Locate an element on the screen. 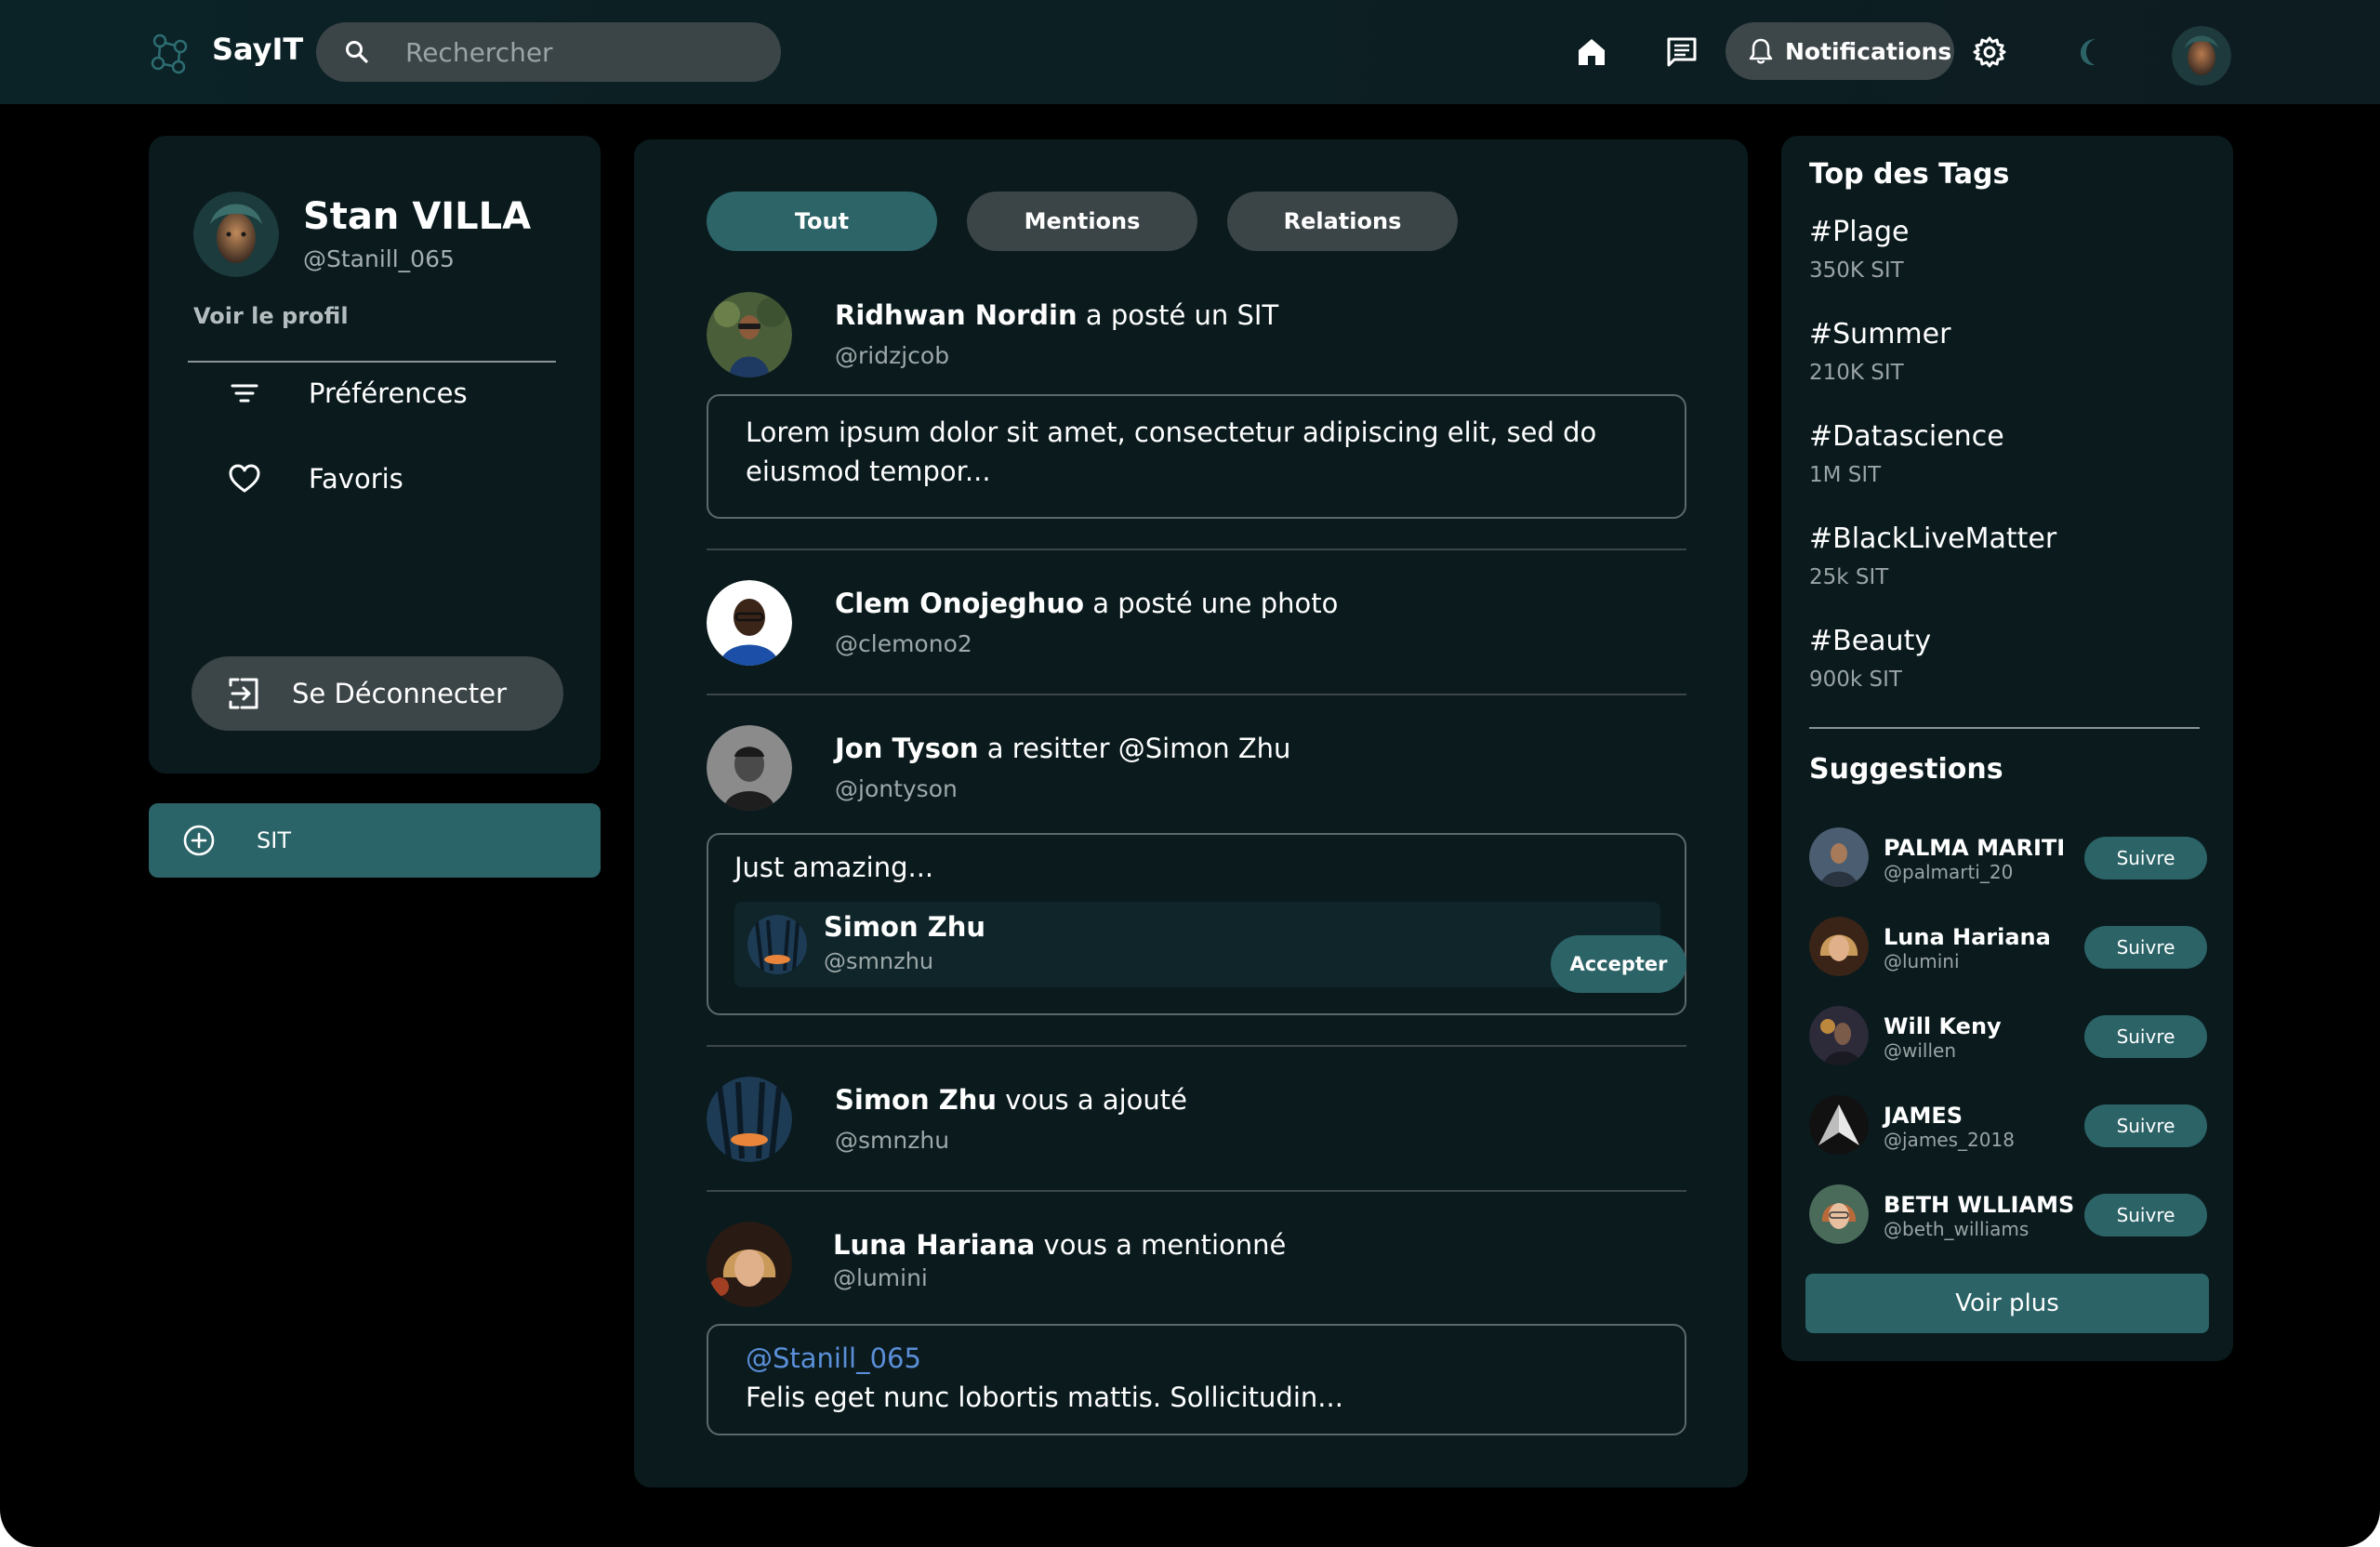 The image size is (2380, 1547). top-tags-title: Top des Tags is located at coordinates (1909, 174).